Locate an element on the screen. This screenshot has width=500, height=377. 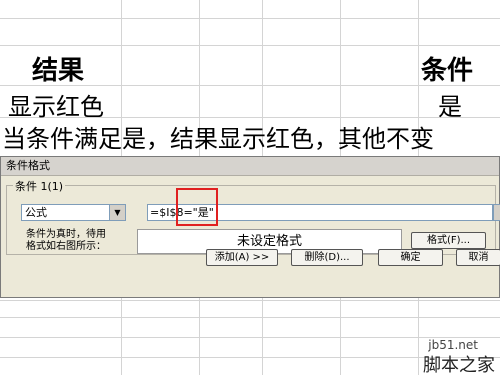
dialog-title: 条件格式 is located at coordinates (250, 166).